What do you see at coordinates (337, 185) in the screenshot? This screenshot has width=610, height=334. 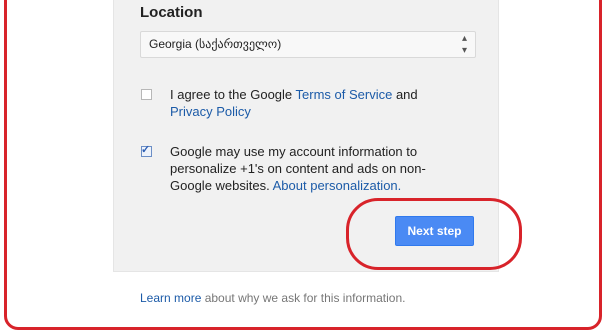 I see `about-personalization-link: About personalization.` at bounding box center [337, 185].